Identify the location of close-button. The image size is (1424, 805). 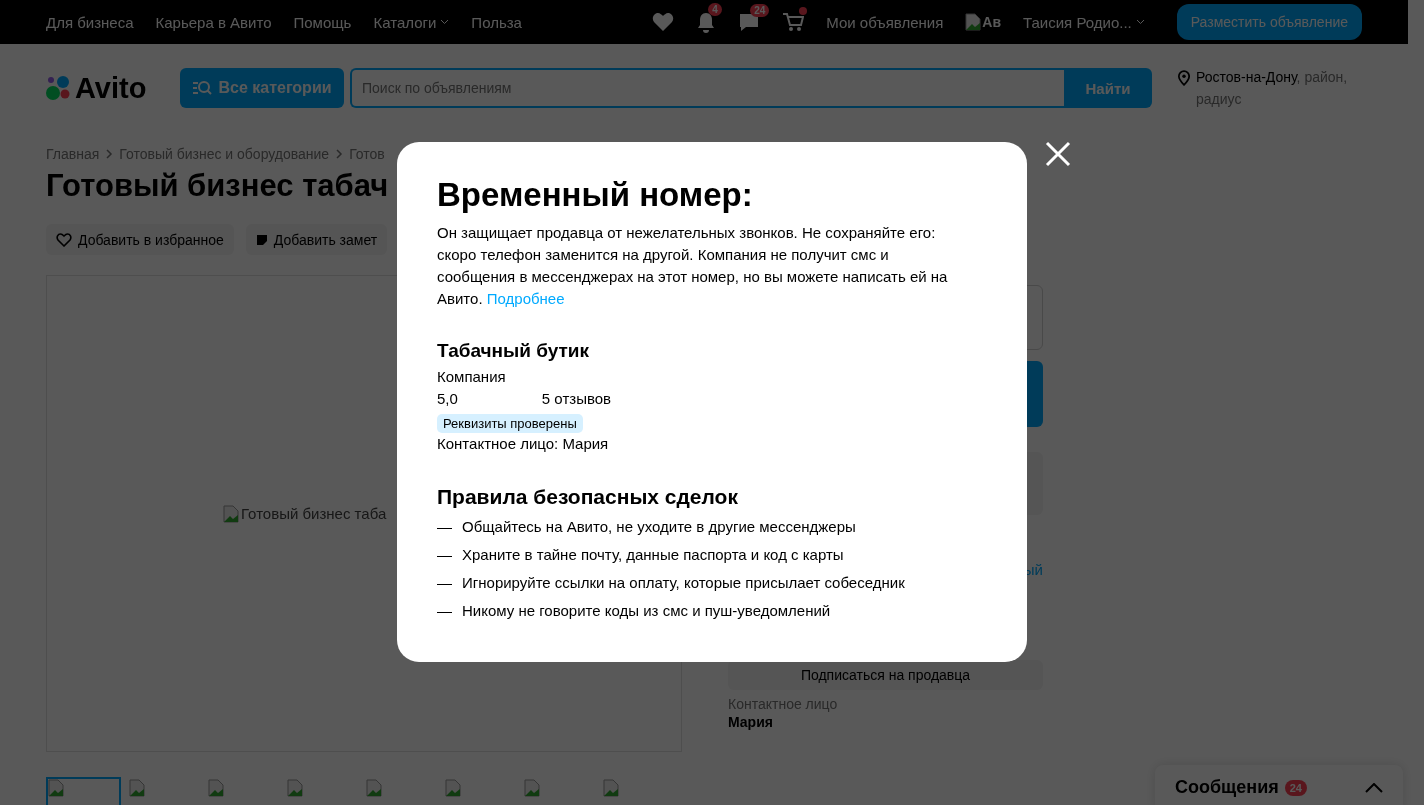
(1058, 154).